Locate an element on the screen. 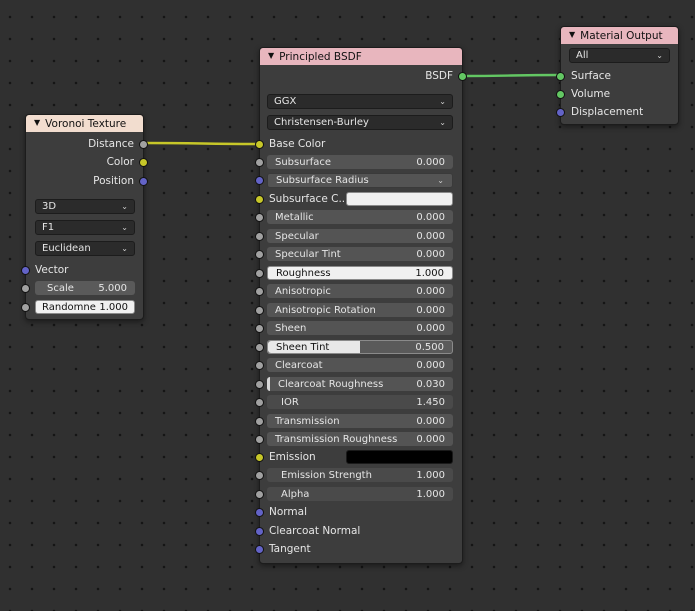 Image resolution: width=695 pixels, height=611 pixels. socket-emission-strength-input is located at coordinates (259, 475).